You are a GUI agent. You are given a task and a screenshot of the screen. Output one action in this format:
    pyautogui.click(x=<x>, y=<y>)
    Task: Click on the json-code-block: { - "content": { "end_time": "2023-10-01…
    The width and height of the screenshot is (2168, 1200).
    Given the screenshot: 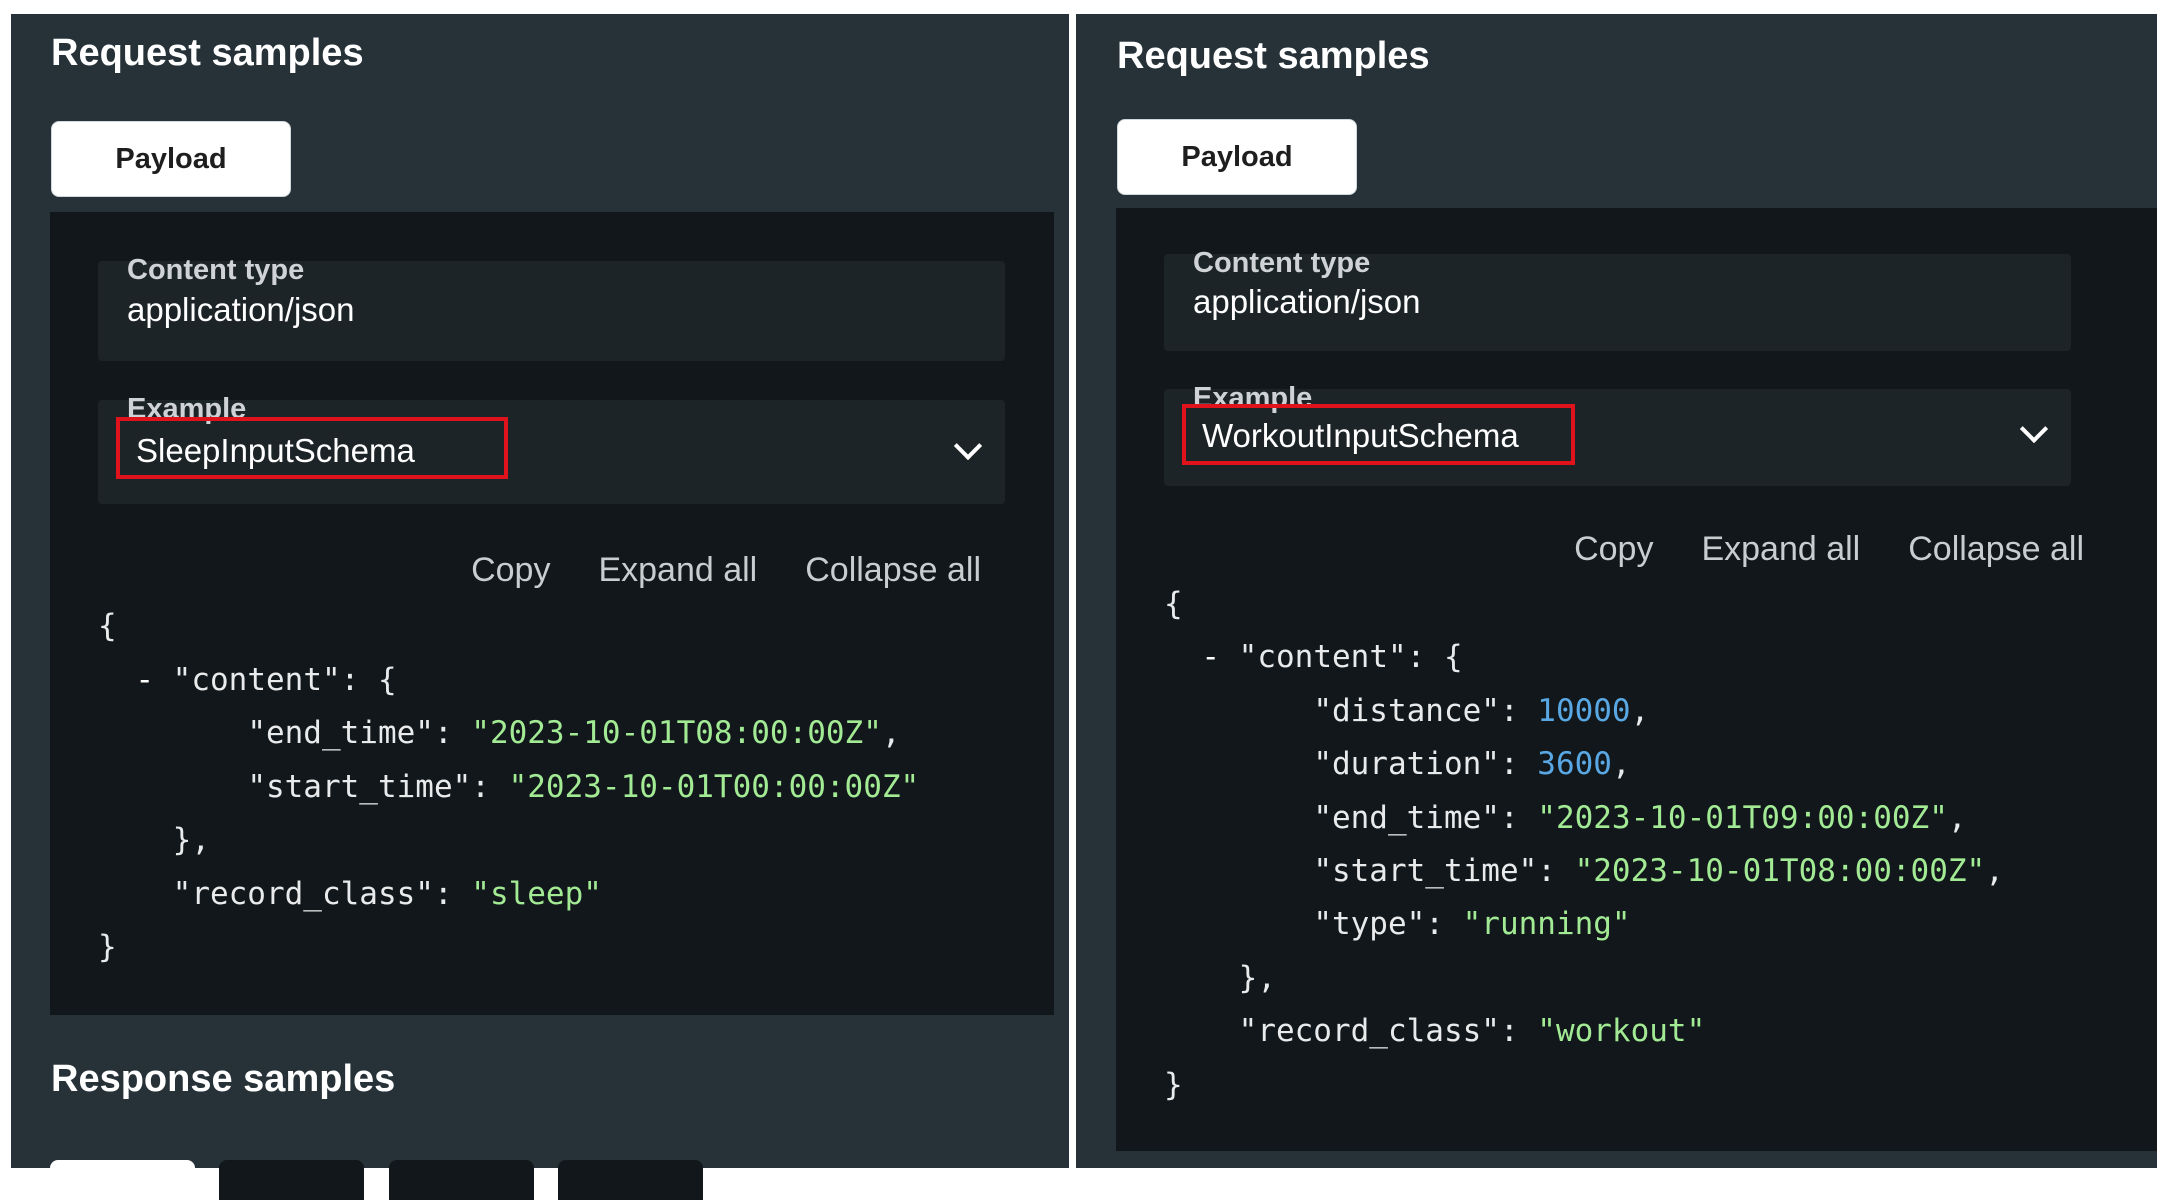 What is the action you would take?
    pyautogui.click(x=509, y=786)
    